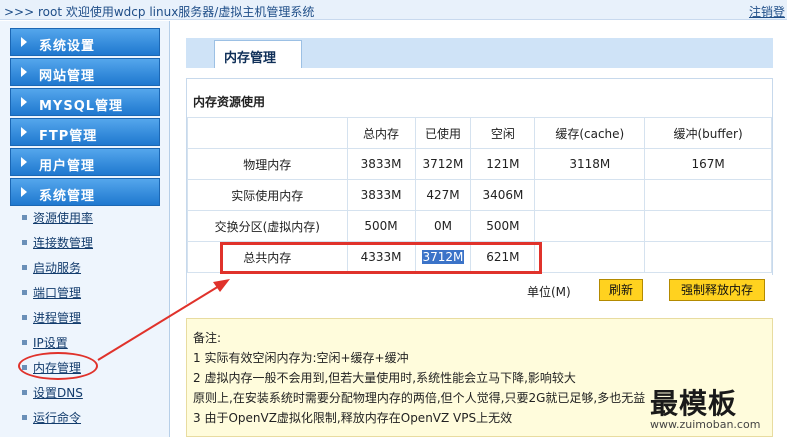  Describe the element at coordinates (705, 424) in the screenshot. I see `watermark-url: www.zuimoban.com` at that location.